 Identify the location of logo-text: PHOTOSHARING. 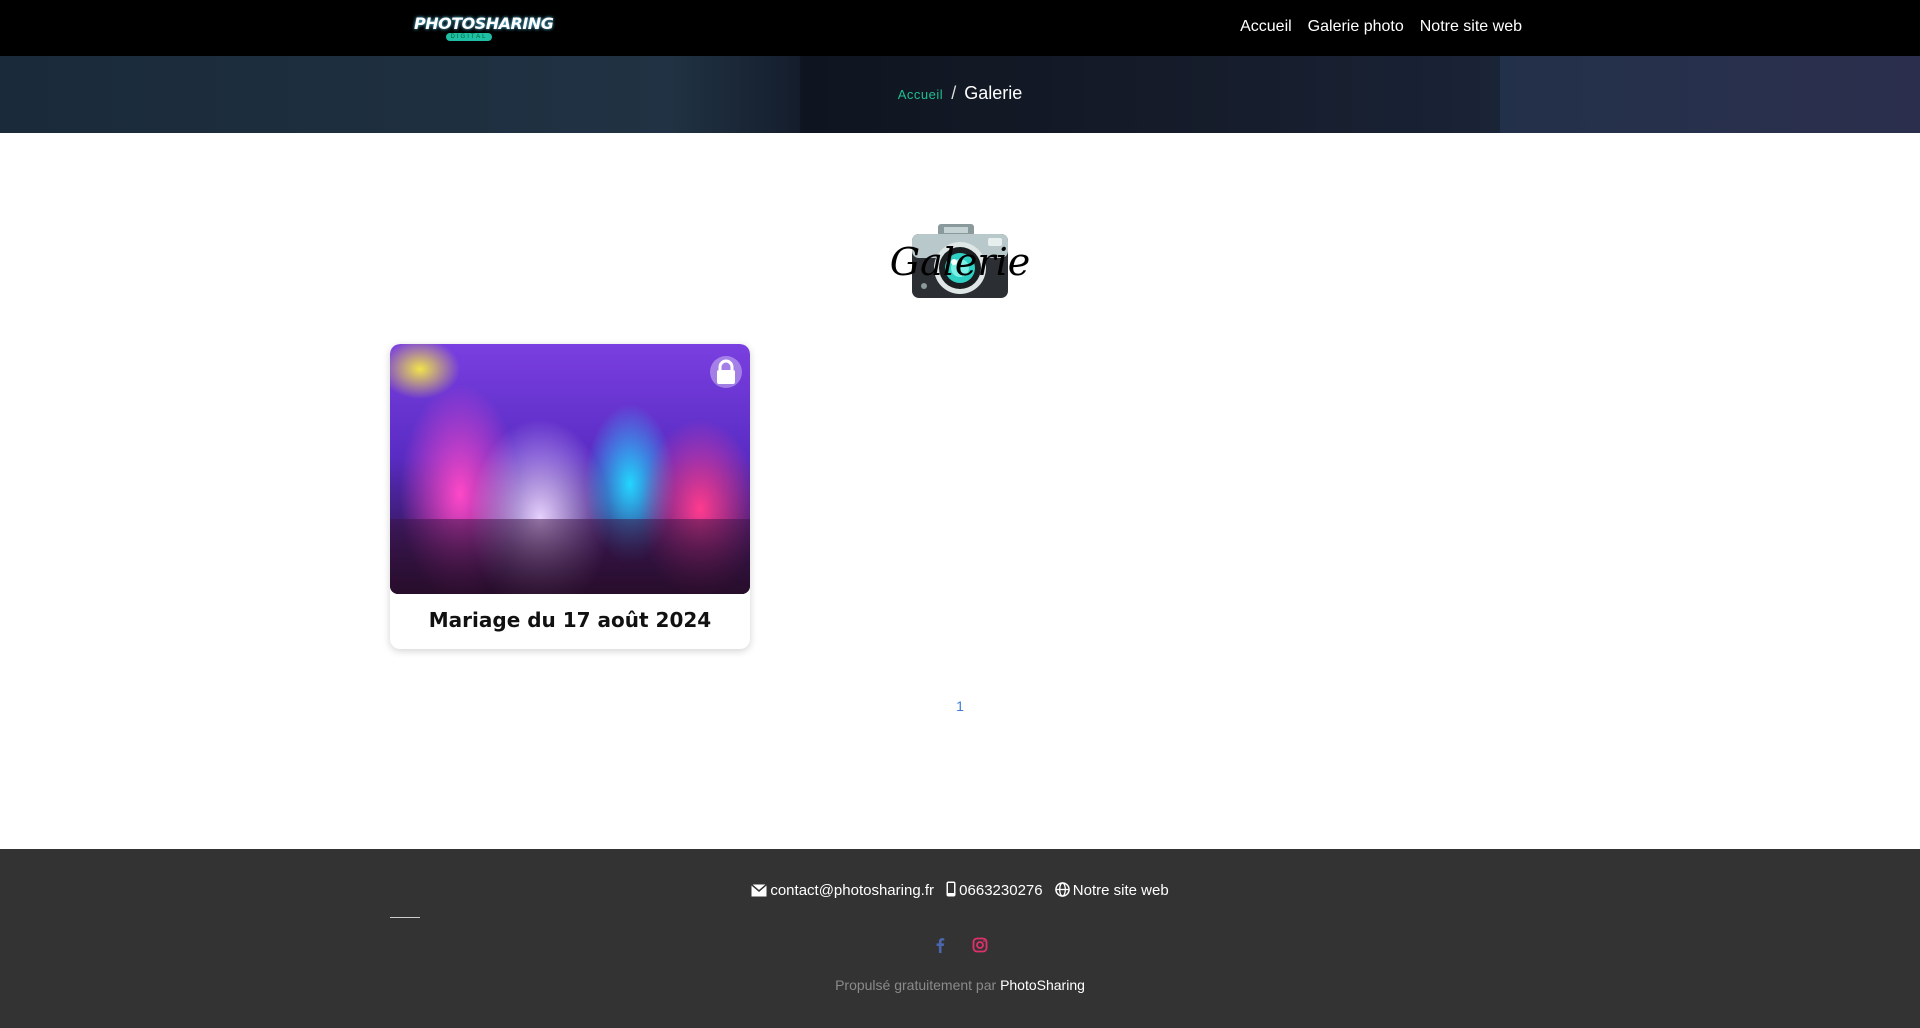
(484, 23).